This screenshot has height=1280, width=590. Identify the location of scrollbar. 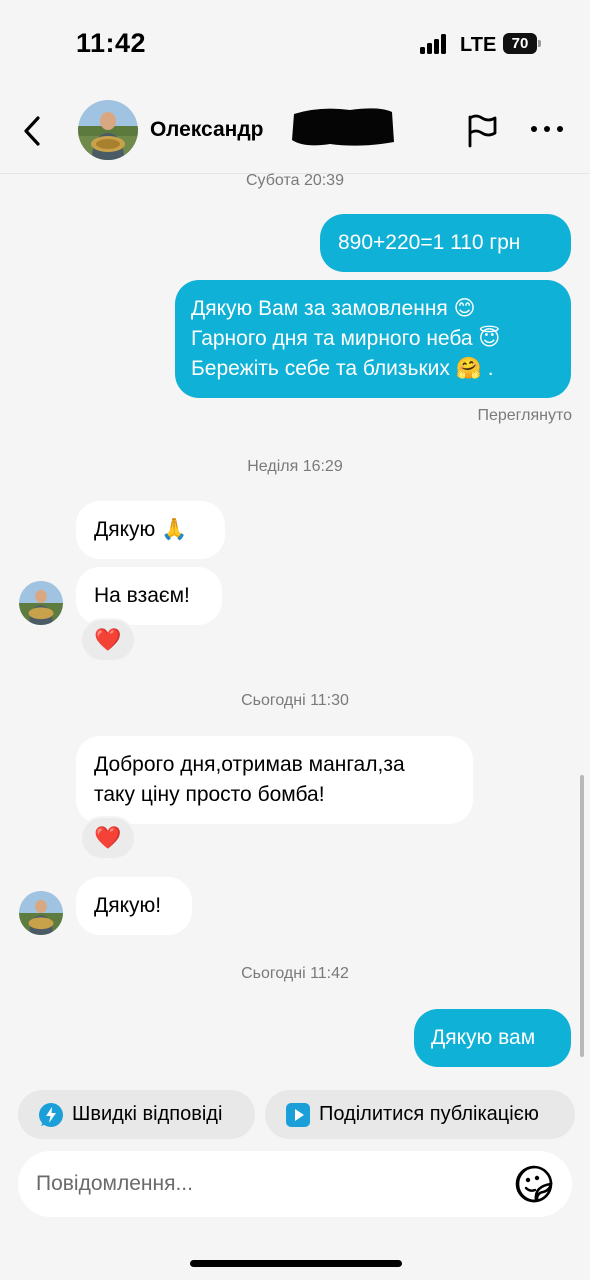
(582, 916).